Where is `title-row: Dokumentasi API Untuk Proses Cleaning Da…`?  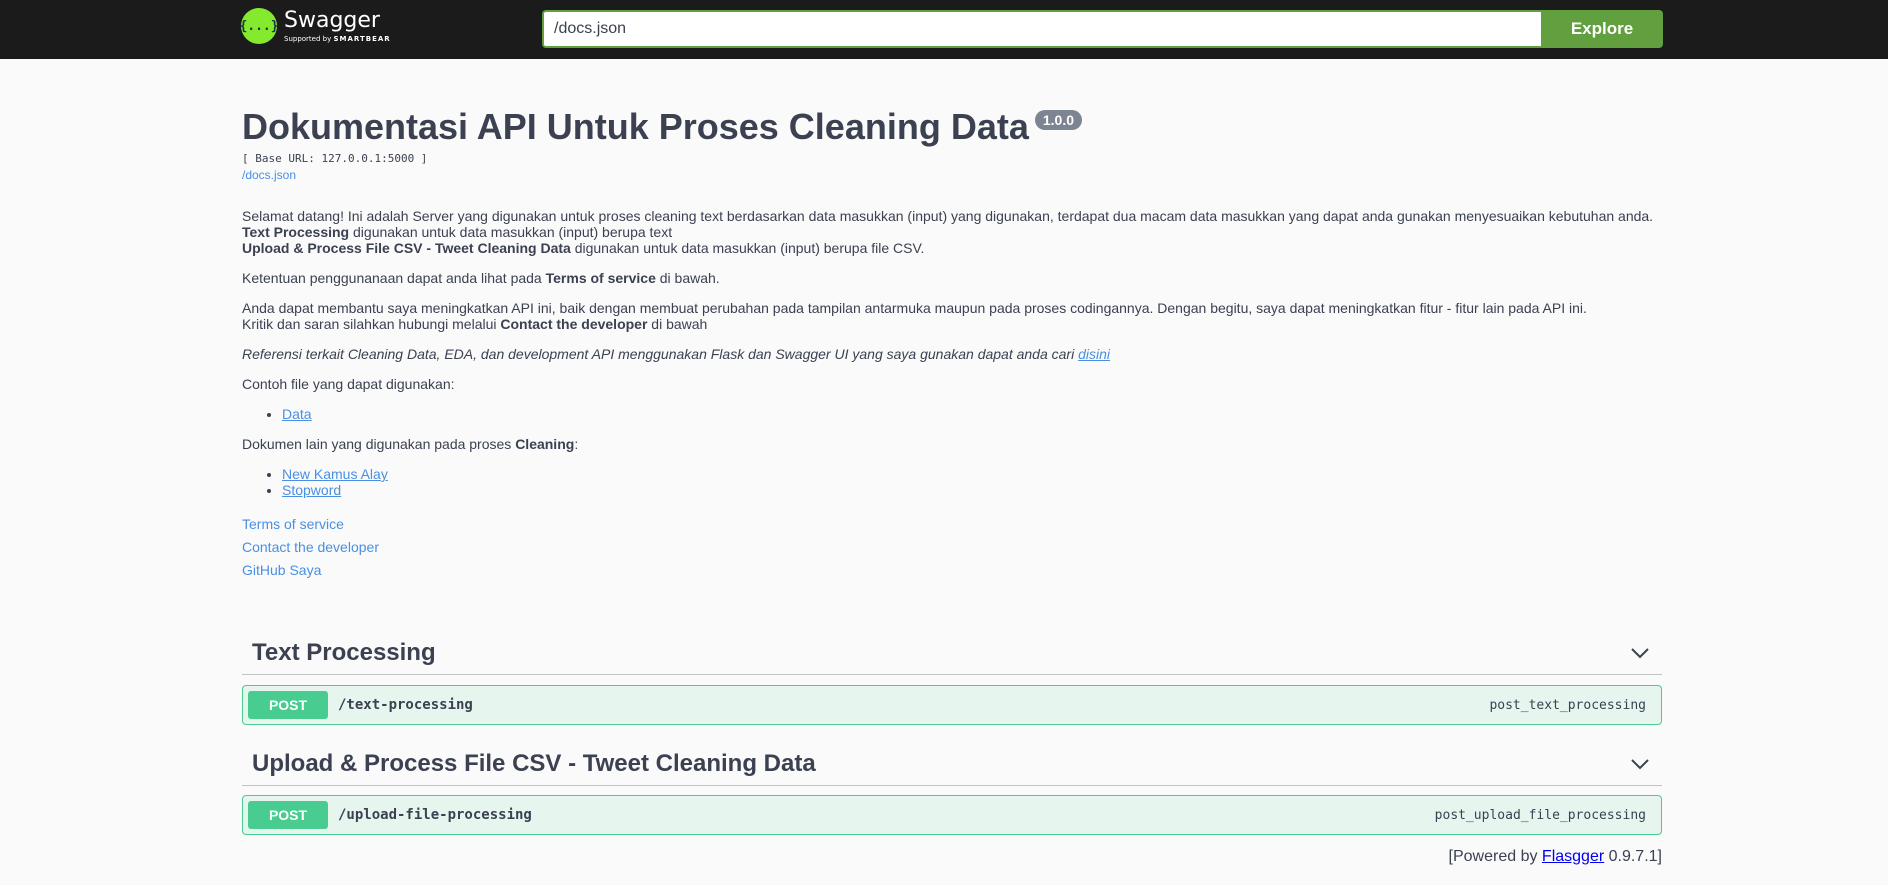 title-row: Dokumentasi API Untuk Proses Cleaning Da… is located at coordinates (952, 127).